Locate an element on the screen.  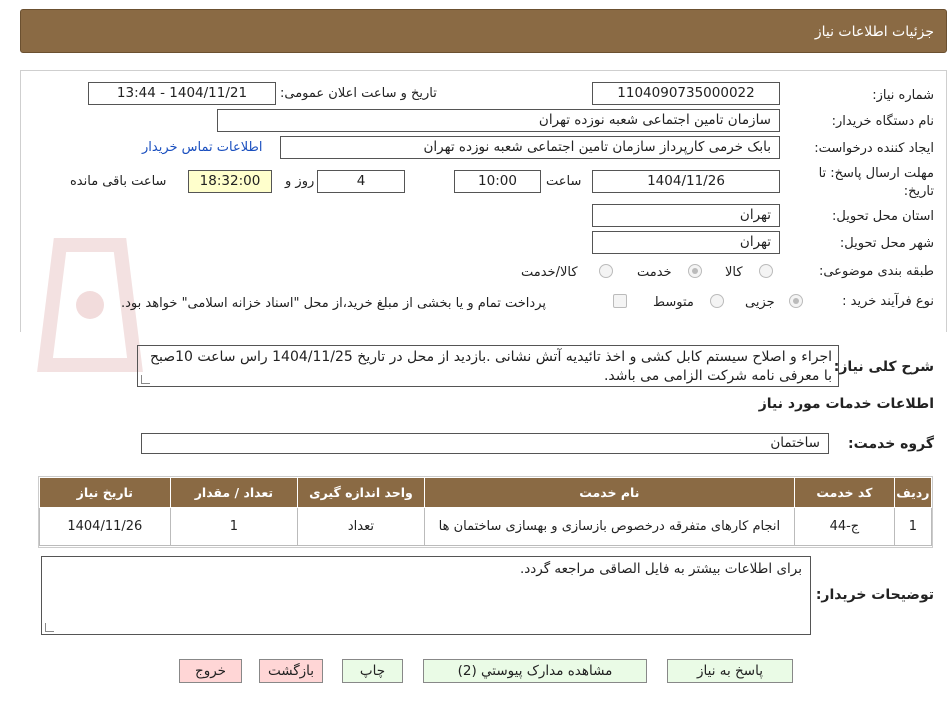
deadline-label-date: تاریخ: is located at coordinates (918, 191).